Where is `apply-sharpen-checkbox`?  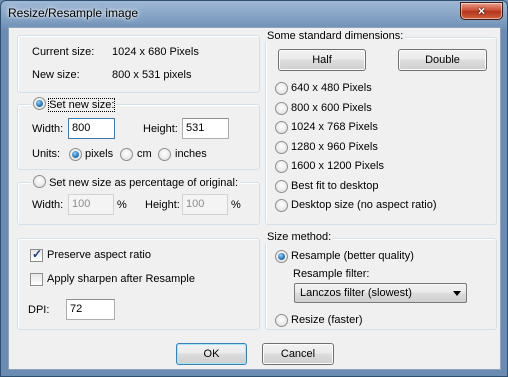
apply-sharpen-checkbox is located at coordinates (36, 279).